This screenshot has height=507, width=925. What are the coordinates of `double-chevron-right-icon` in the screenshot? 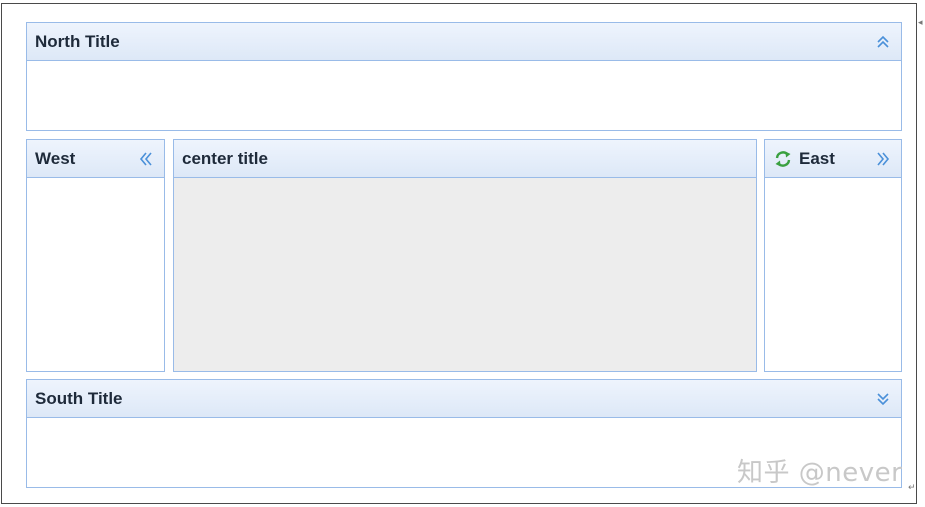 It's located at (883, 159).